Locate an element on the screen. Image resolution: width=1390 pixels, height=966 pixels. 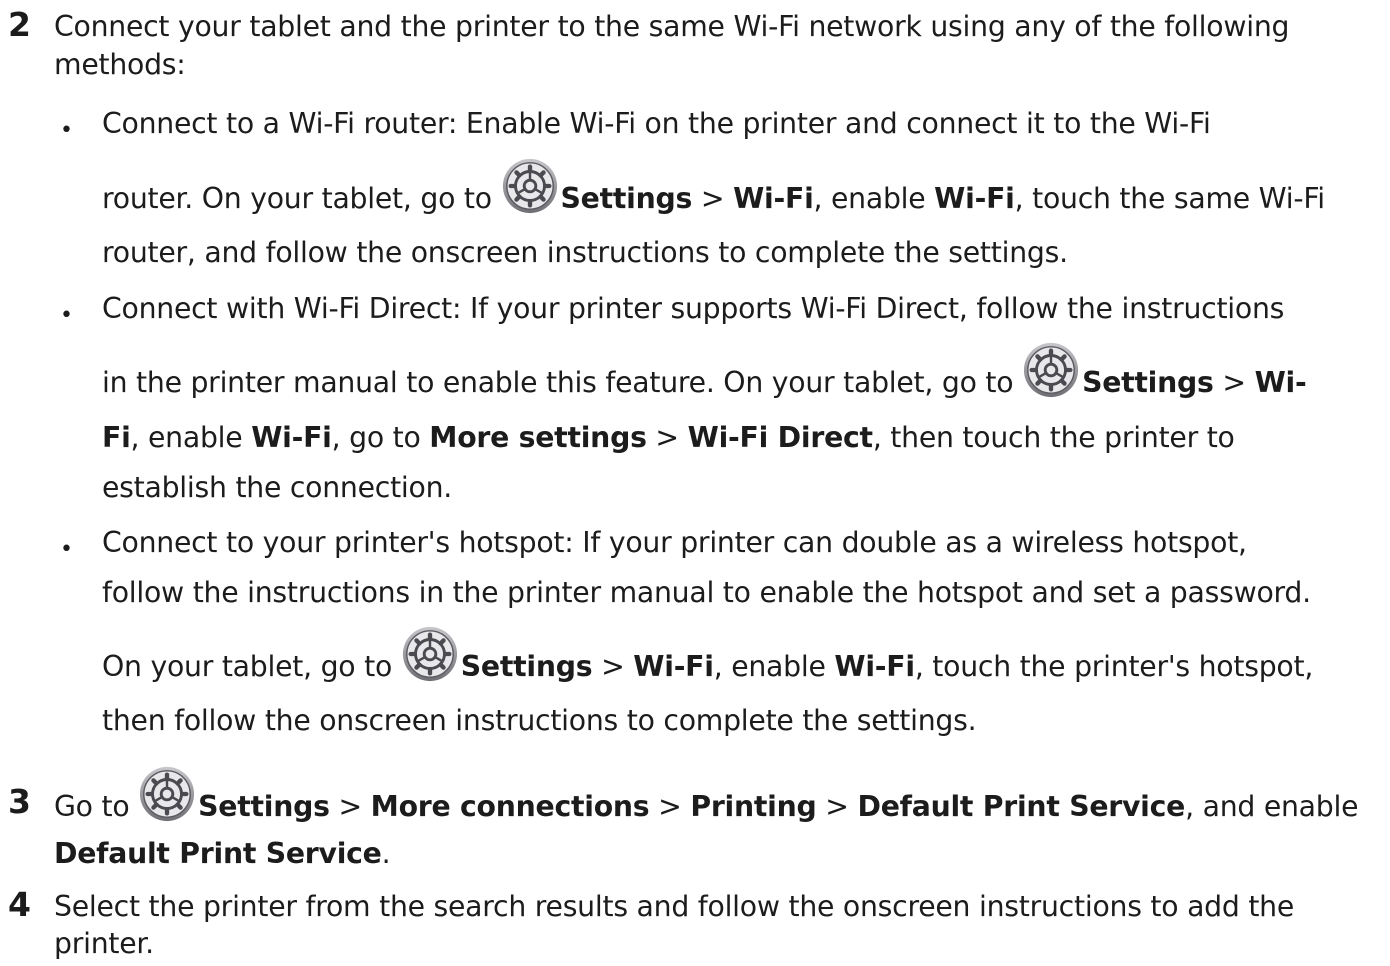
bullet-text: establish the connection. is located at coordinates (277, 487).